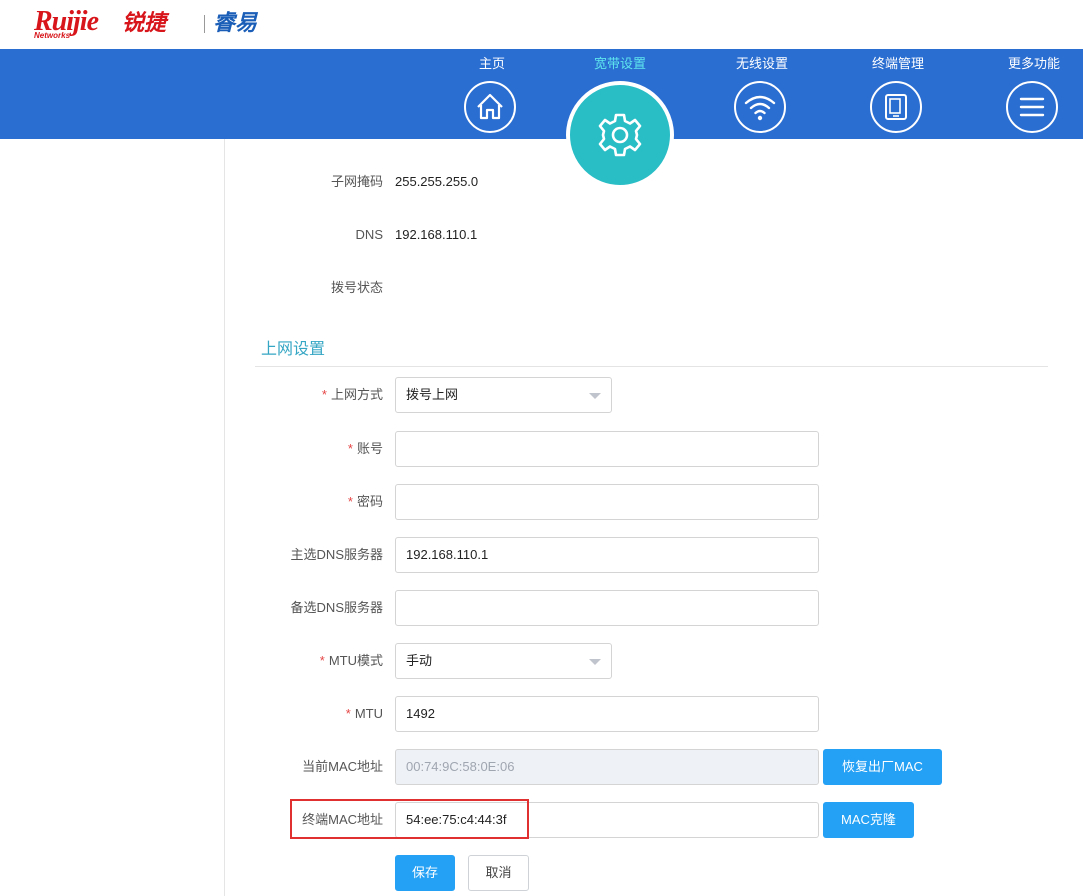 The height and width of the screenshot is (896, 1083). What do you see at coordinates (352, 394) in the screenshot?
I see `mode-label: * 上网方式` at bounding box center [352, 394].